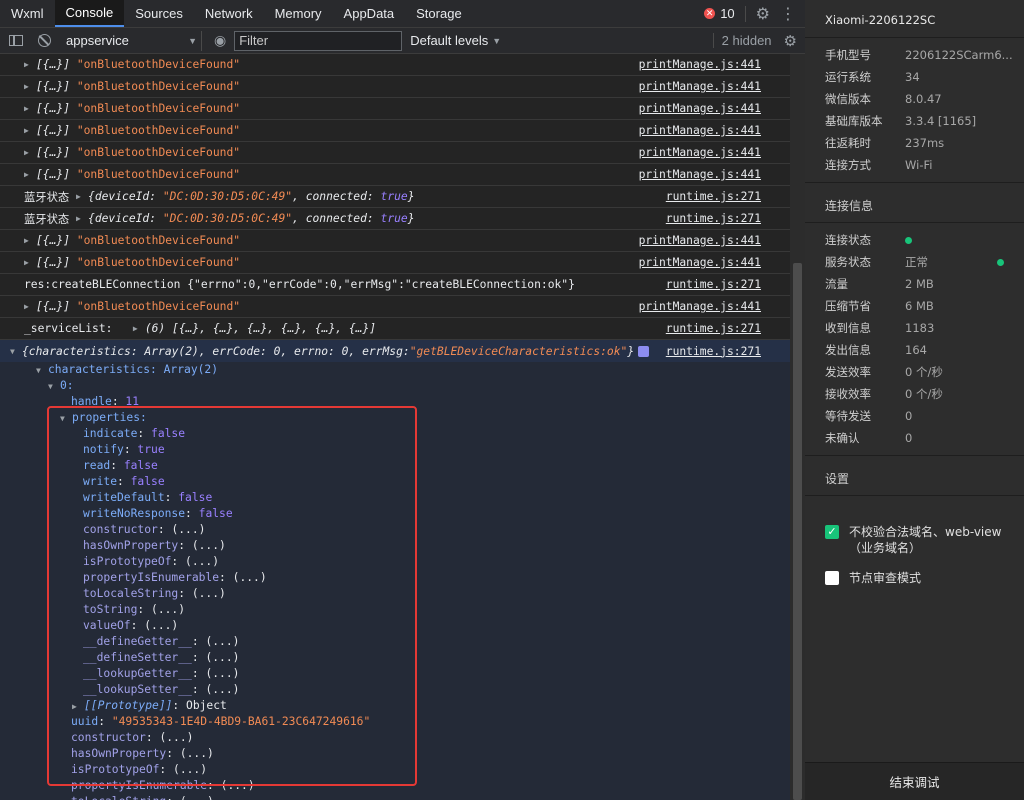 The width and height of the screenshot is (1024, 800). Describe the element at coordinates (220, 40) in the screenshot. I see `live-expression-eye-icon: ◉` at that location.